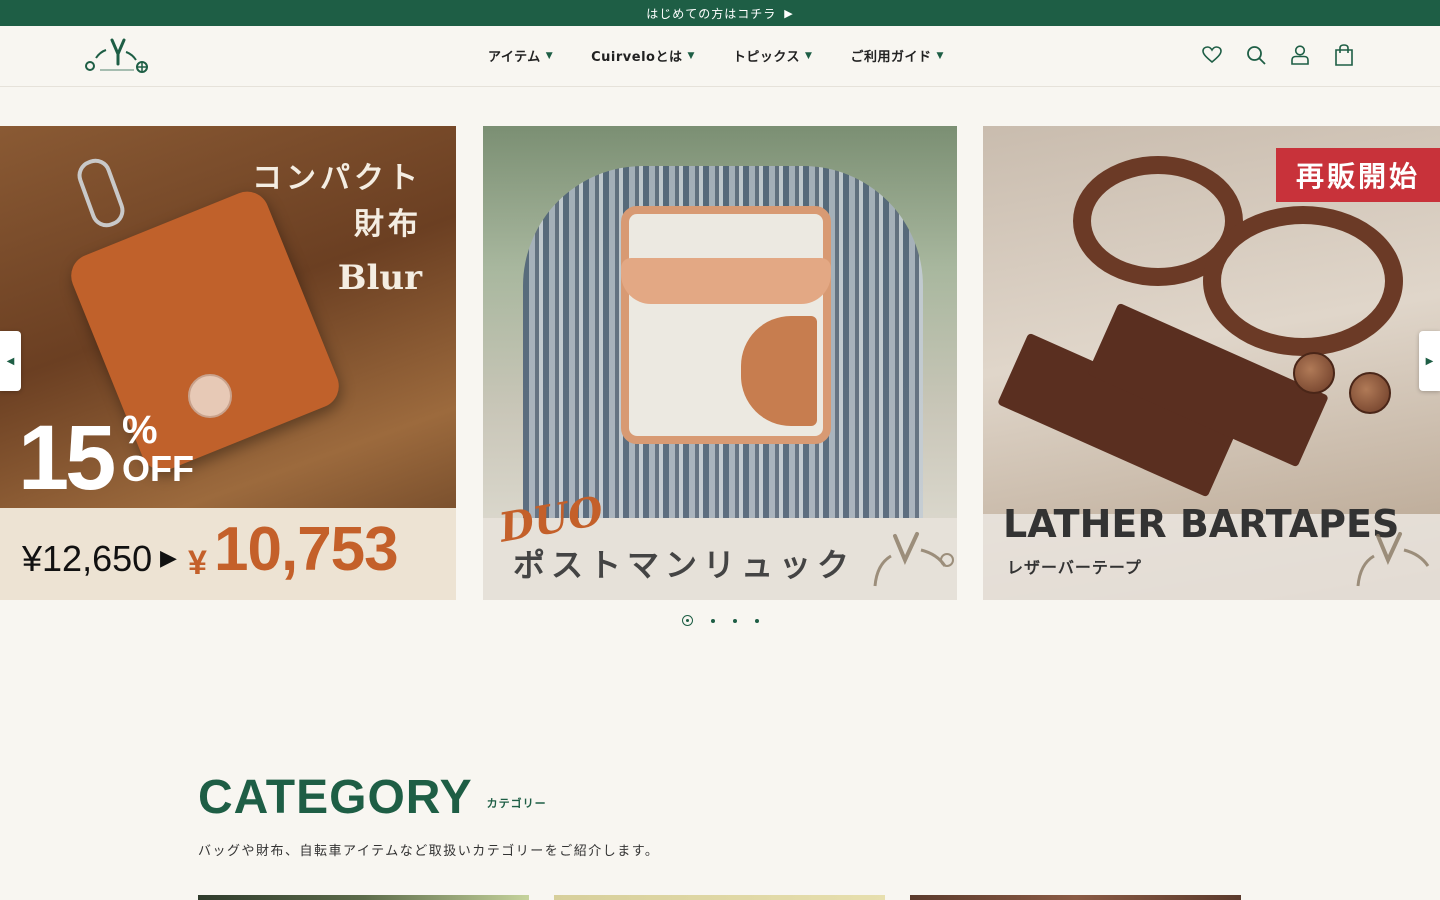 The width and height of the screenshot is (1440, 900). What do you see at coordinates (379, 278) in the screenshot?
I see `product-name: Blur` at bounding box center [379, 278].